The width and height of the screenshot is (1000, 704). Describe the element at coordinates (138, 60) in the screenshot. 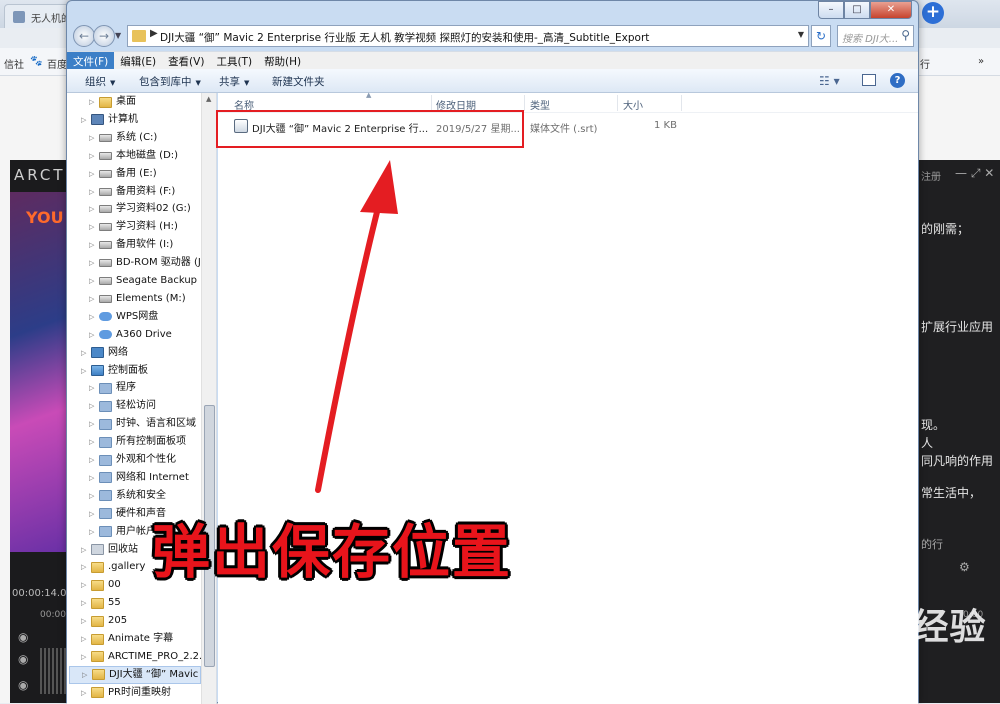

I see `menu-edit: 编辑(E)` at that location.